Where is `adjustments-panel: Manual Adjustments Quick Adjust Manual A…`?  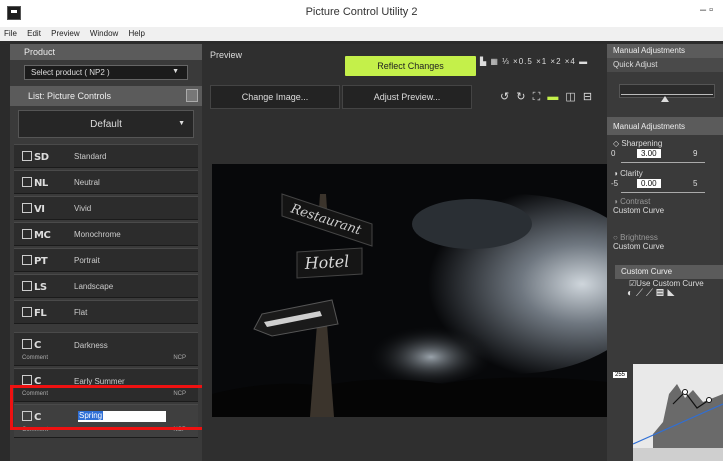 adjustments-panel: Manual Adjustments Quick Adjust Manual A… is located at coordinates (665, 252).